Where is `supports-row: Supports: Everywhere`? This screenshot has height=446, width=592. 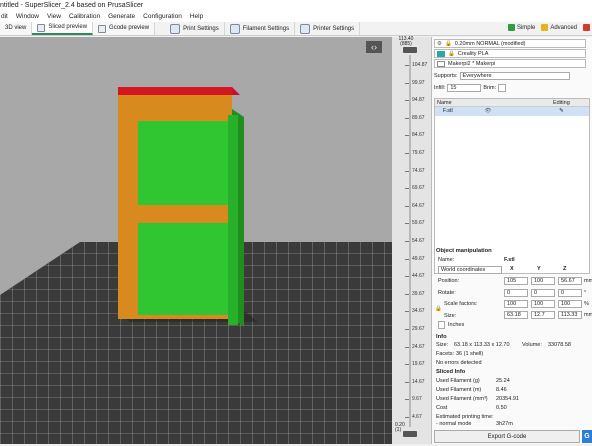
supports-row: Supports: Everywhere is located at coordinates (502, 76).